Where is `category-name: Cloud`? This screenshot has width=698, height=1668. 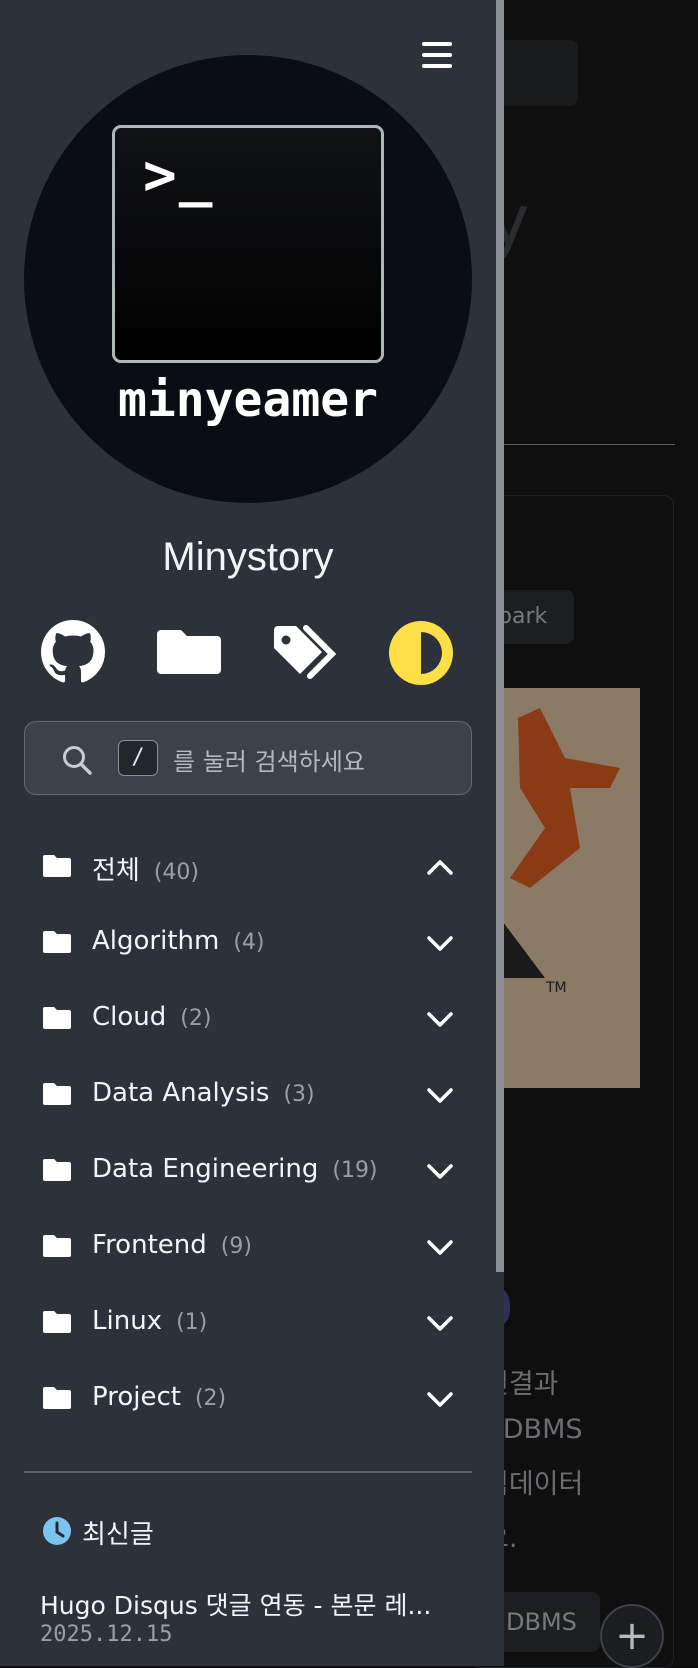
category-name: Cloud is located at coordinates (129, 1017).